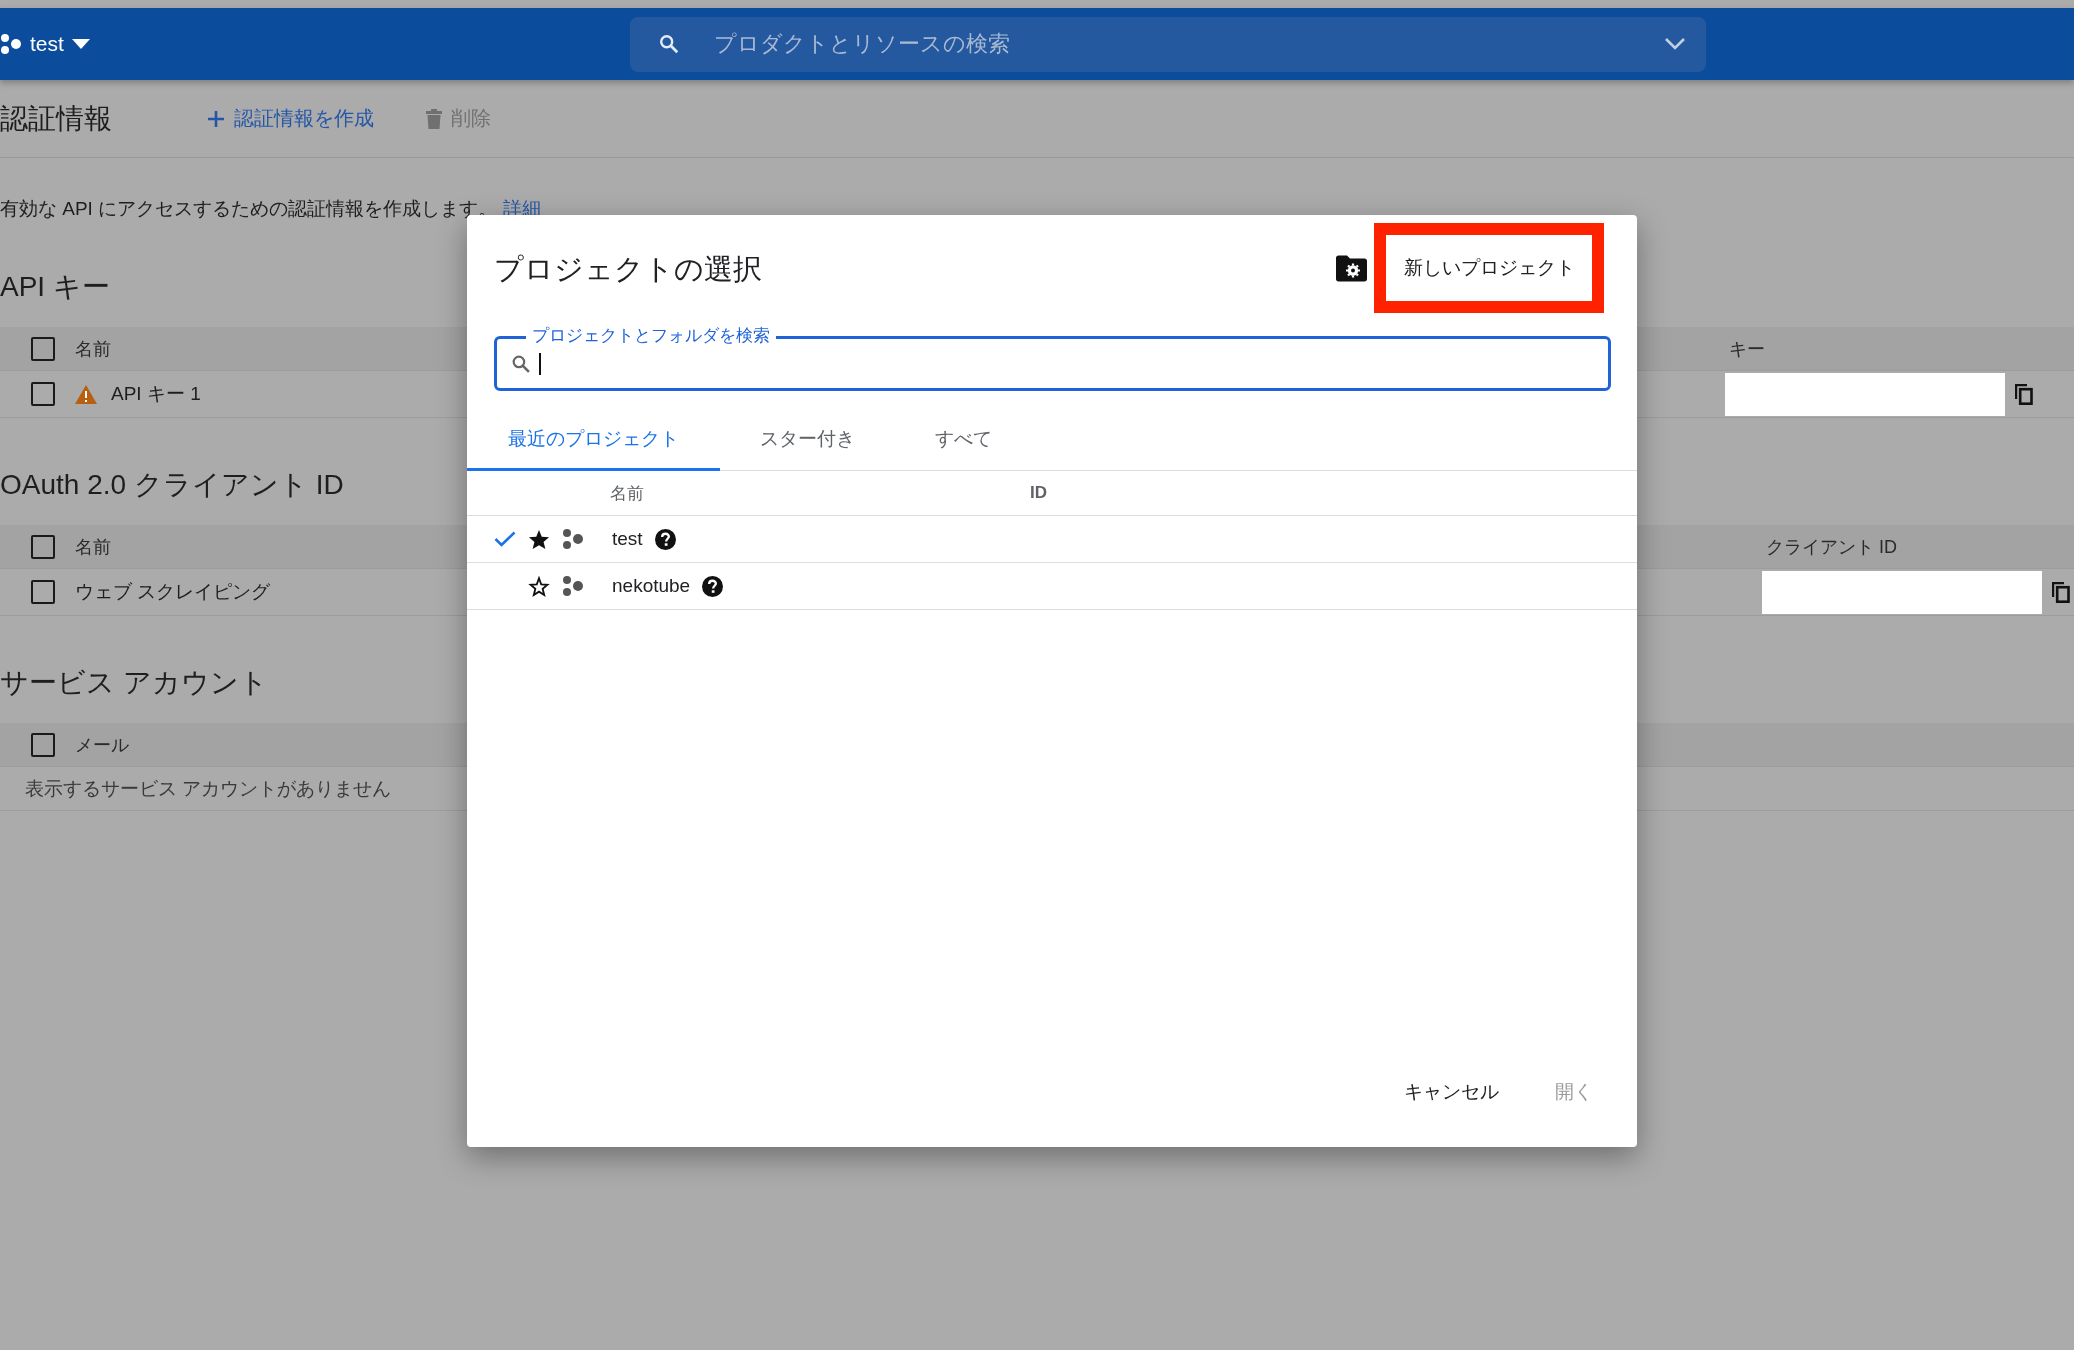 This screenshot has height=1350, width=2074. Describe the element at coordinates (80, 44) in the screenshot. I see `caret-icon` at that location.